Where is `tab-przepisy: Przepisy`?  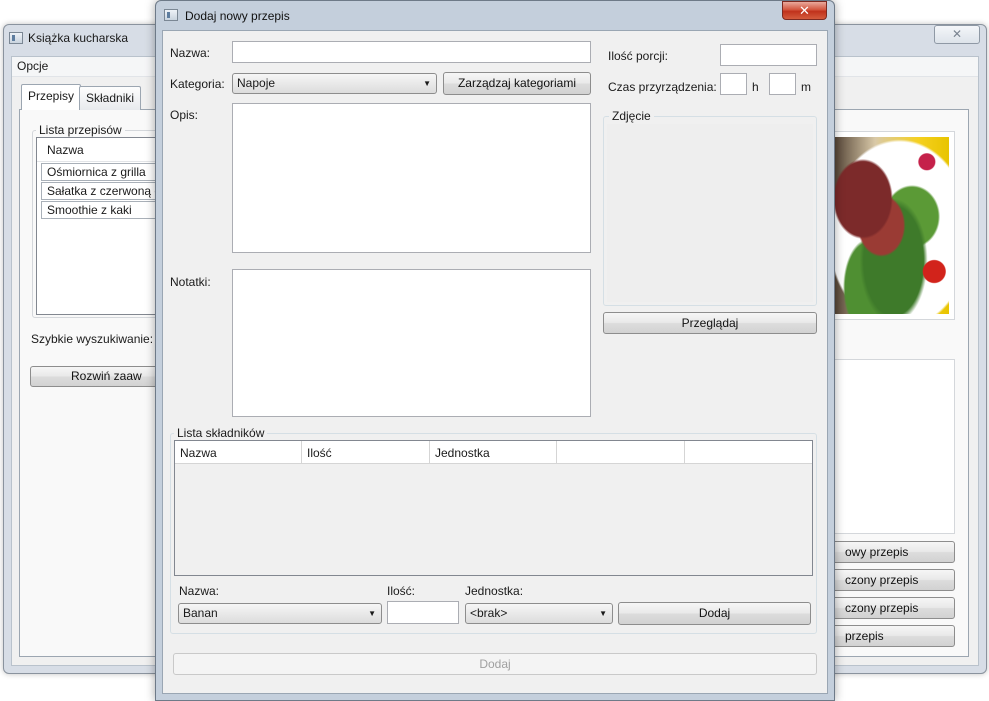
tab-przepisy: Przepisy is located at coordinates (51, 97).